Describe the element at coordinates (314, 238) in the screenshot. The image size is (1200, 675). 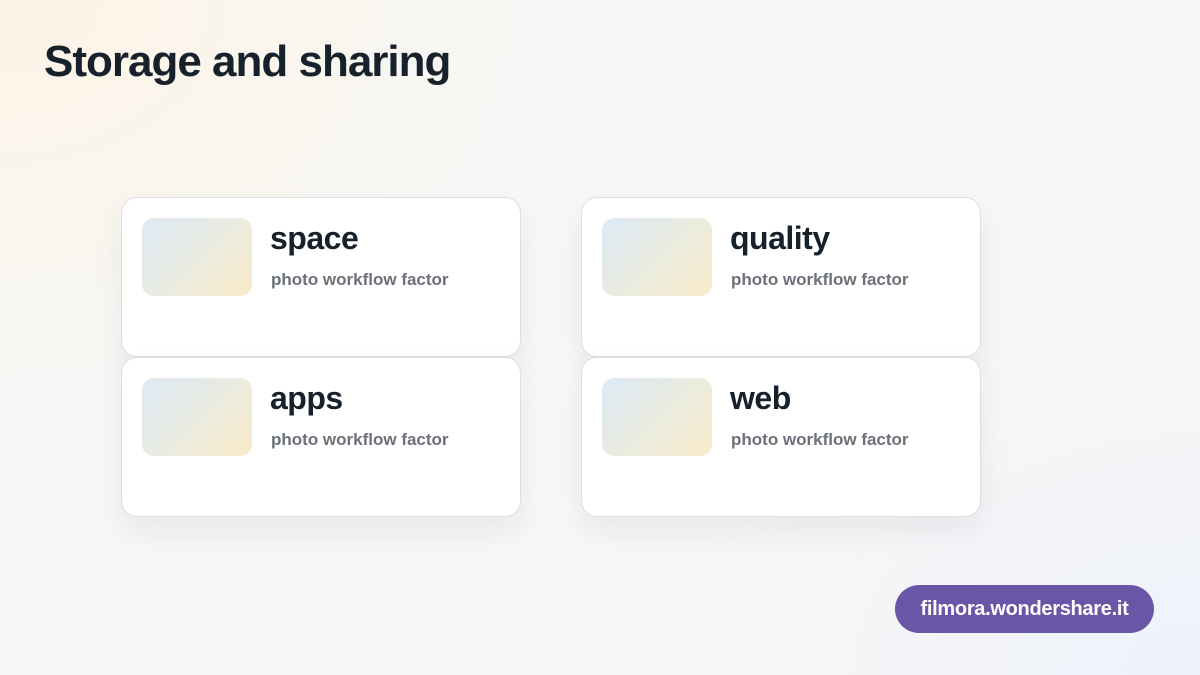
I see `card-title: space` at that location.